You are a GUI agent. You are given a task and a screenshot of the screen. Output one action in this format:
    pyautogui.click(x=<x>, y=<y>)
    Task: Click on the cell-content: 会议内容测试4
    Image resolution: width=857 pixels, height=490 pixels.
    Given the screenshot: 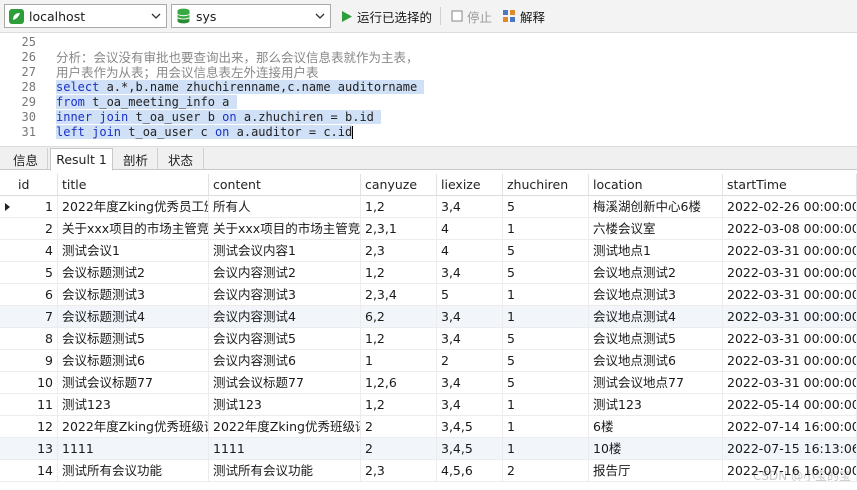 What is the action you would take?
    pyautogui.click(x=285, y=317)
    